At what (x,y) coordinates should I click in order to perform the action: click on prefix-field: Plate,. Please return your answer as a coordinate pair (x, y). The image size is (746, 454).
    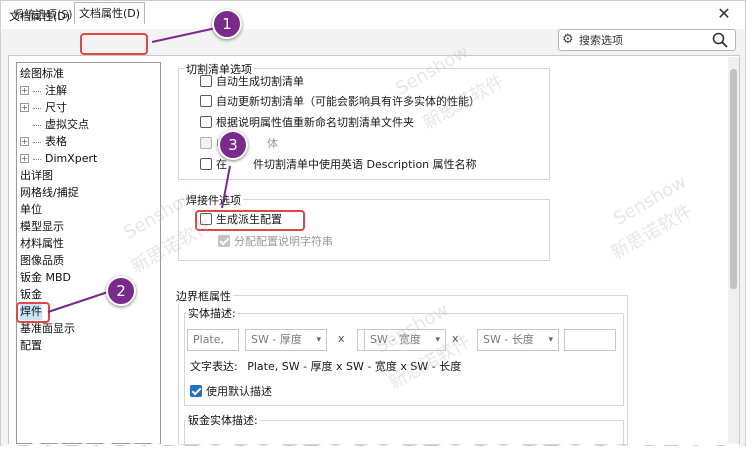
    Looking at the image, I should click on (213, 340).